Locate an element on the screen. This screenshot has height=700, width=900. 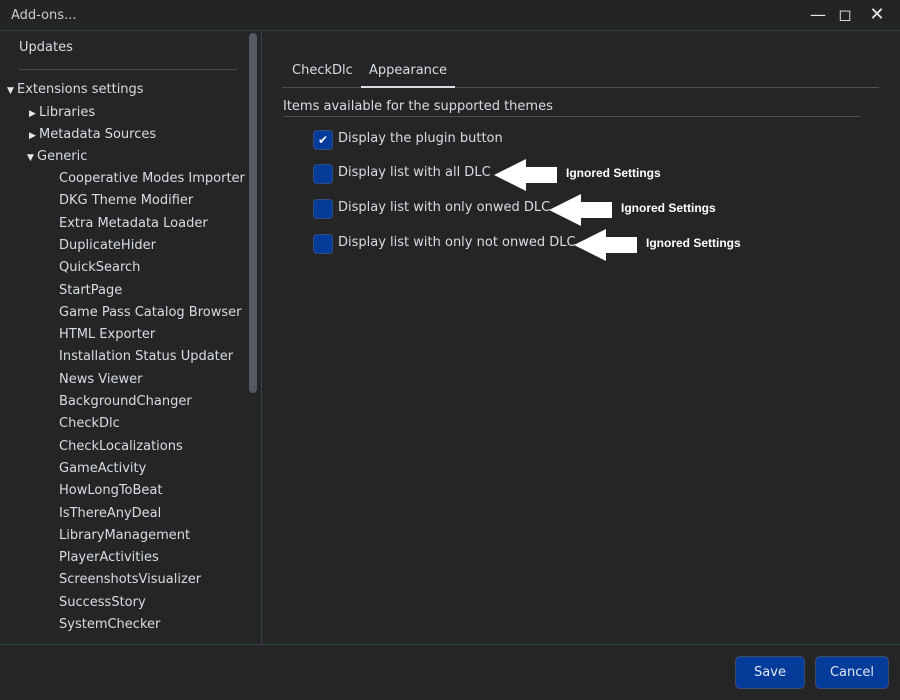
tab-appearance: Appearance is located at coordinates (408, 73).